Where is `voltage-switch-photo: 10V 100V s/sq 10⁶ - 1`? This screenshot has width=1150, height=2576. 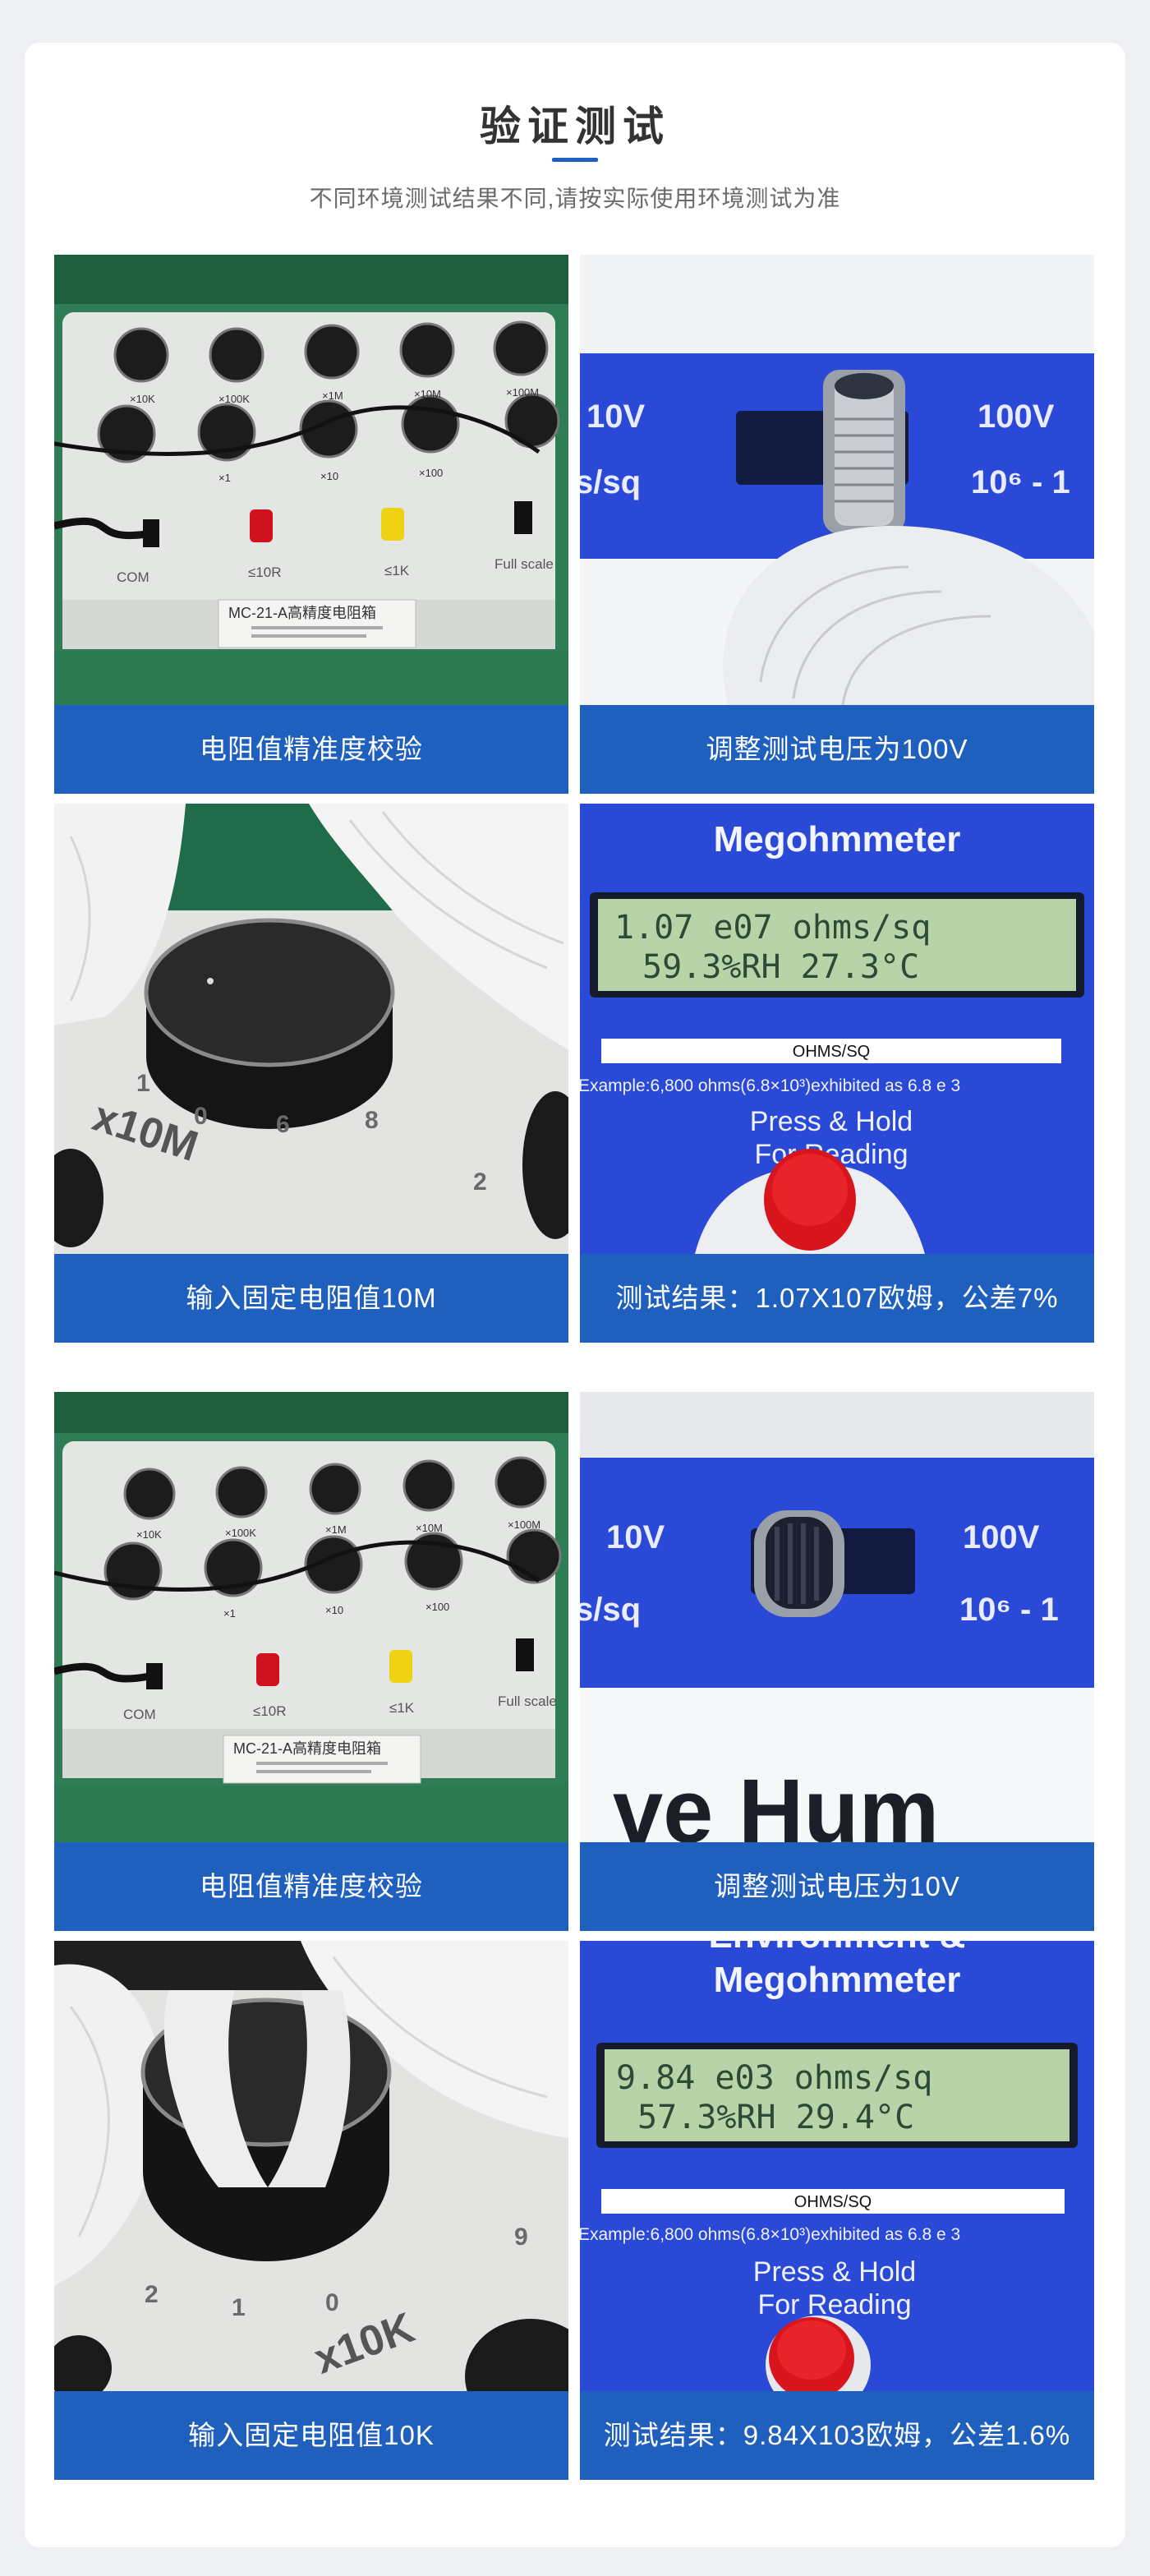
voltage-switch-photo: 10V 100V s/sq 10⁶ - 1 is located at coordinates (837, 480).